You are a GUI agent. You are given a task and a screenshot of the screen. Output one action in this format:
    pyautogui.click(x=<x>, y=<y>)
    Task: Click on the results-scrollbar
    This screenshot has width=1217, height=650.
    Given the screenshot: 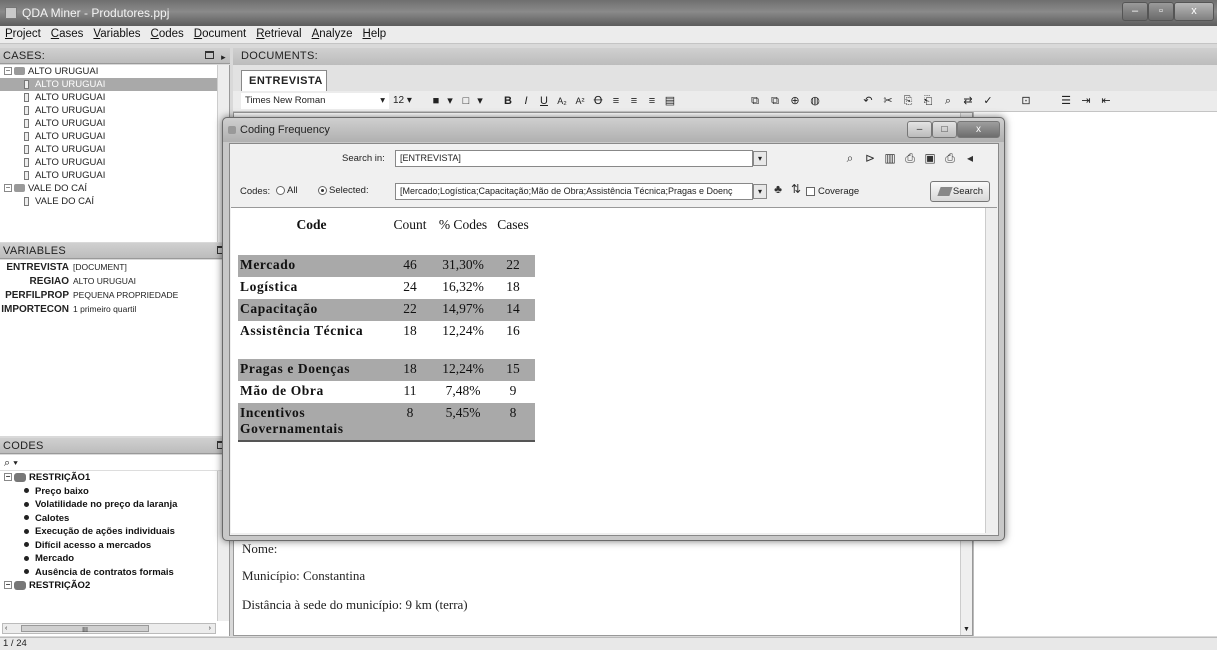 What is the action you would take?
    pyautogui.click(x=991, y=370)
    